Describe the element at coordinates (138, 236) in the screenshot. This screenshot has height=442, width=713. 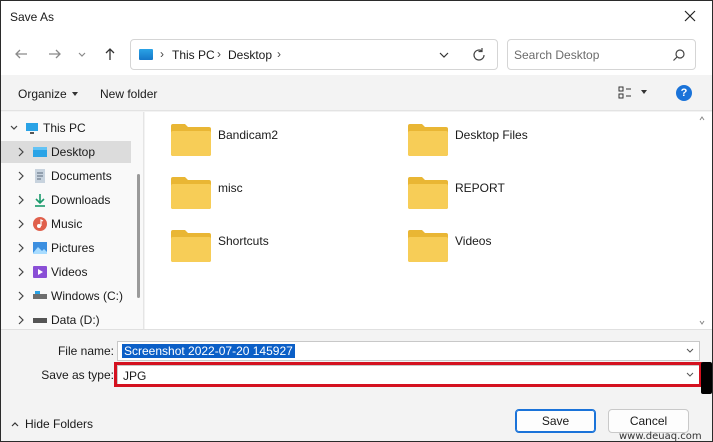
I see `nav-scrollbar` at that location.